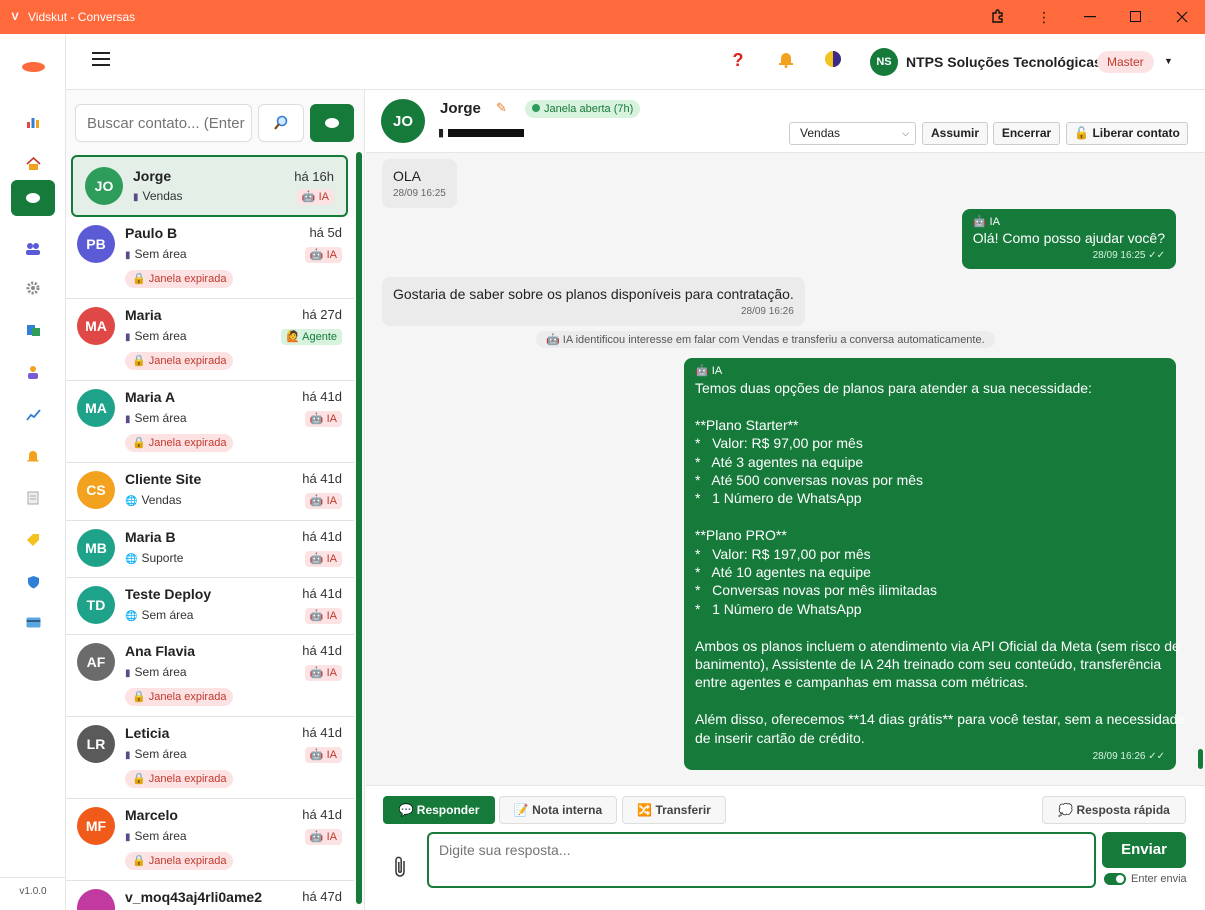  What do you see at coordinates (1144, 850) in the screenshot?
I see `send-button: Enviar` at bounding box center [1144, 850].